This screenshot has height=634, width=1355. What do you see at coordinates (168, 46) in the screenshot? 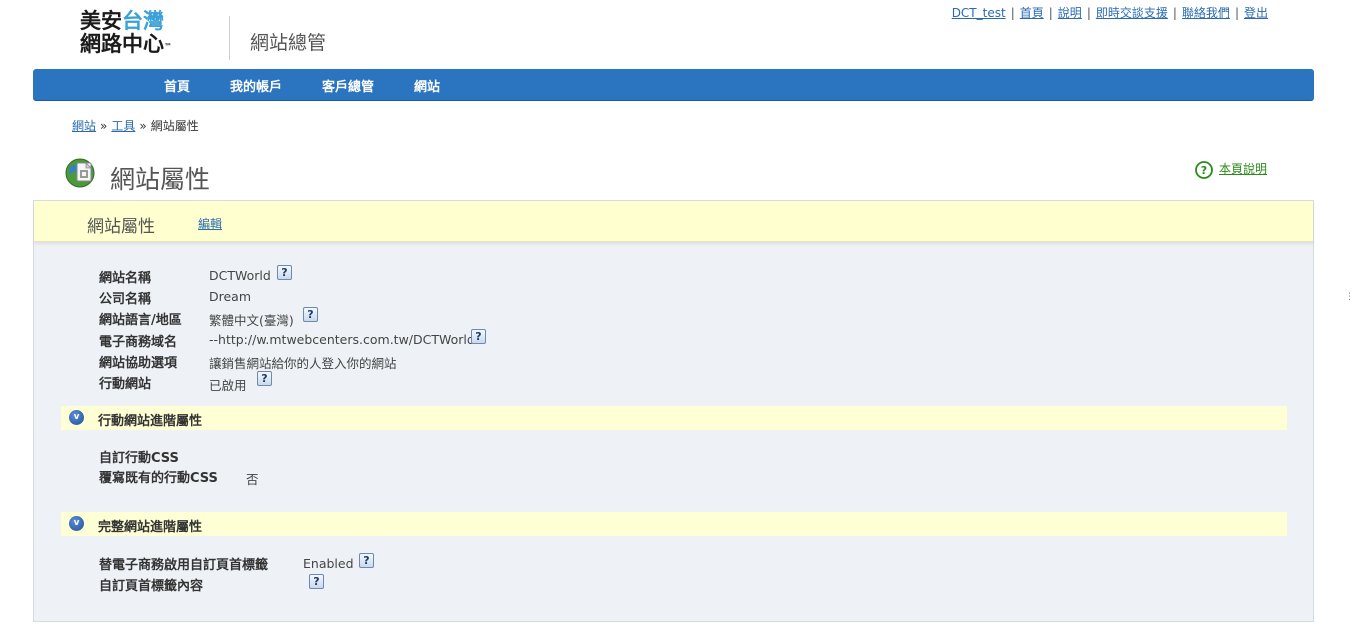
I see `logo-trademark: ™` at bounding box center [168, 46].